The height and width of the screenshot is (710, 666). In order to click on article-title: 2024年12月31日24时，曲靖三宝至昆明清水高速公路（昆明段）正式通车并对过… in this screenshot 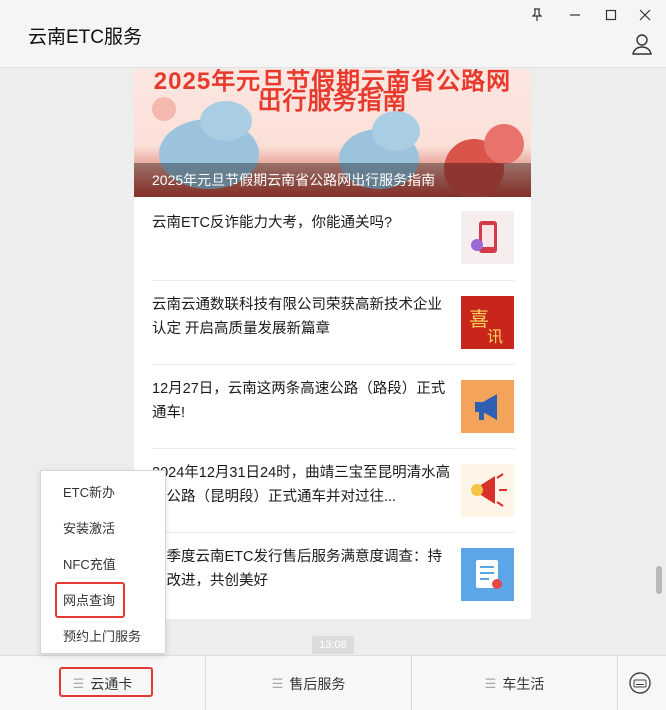, I will do `click(301, 485)`.